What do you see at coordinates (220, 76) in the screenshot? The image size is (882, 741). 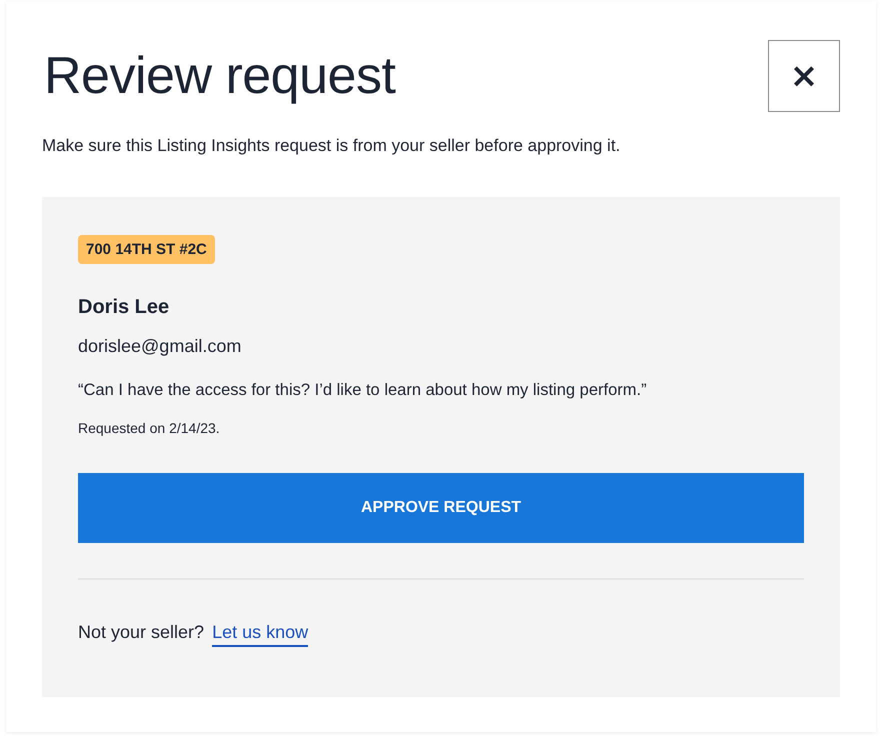 I see `dialog-title: Review request` at bounding box center [220, 76].